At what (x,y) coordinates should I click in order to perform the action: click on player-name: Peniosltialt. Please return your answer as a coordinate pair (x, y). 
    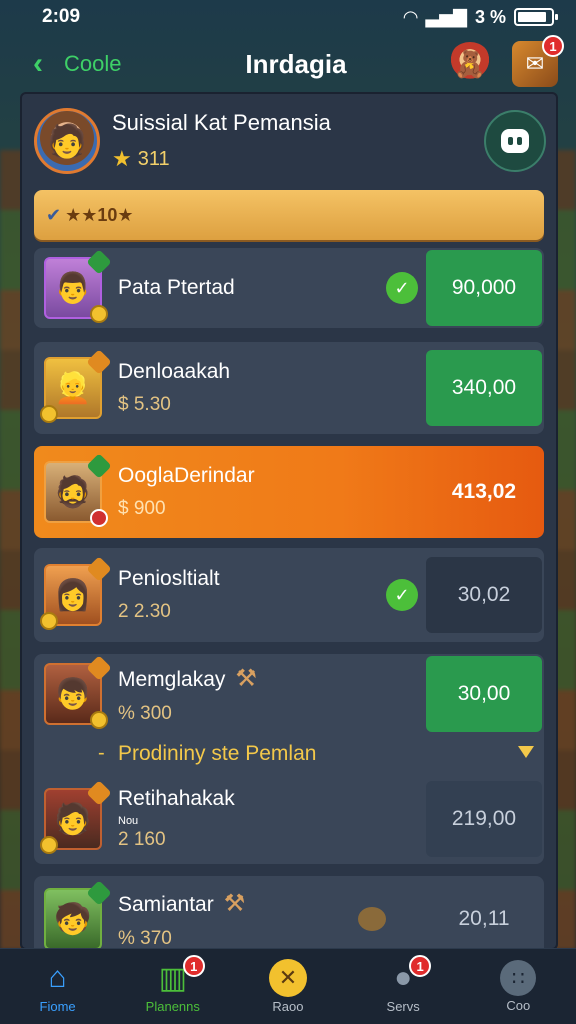
    Looking at the image, I should click on (169, 578).